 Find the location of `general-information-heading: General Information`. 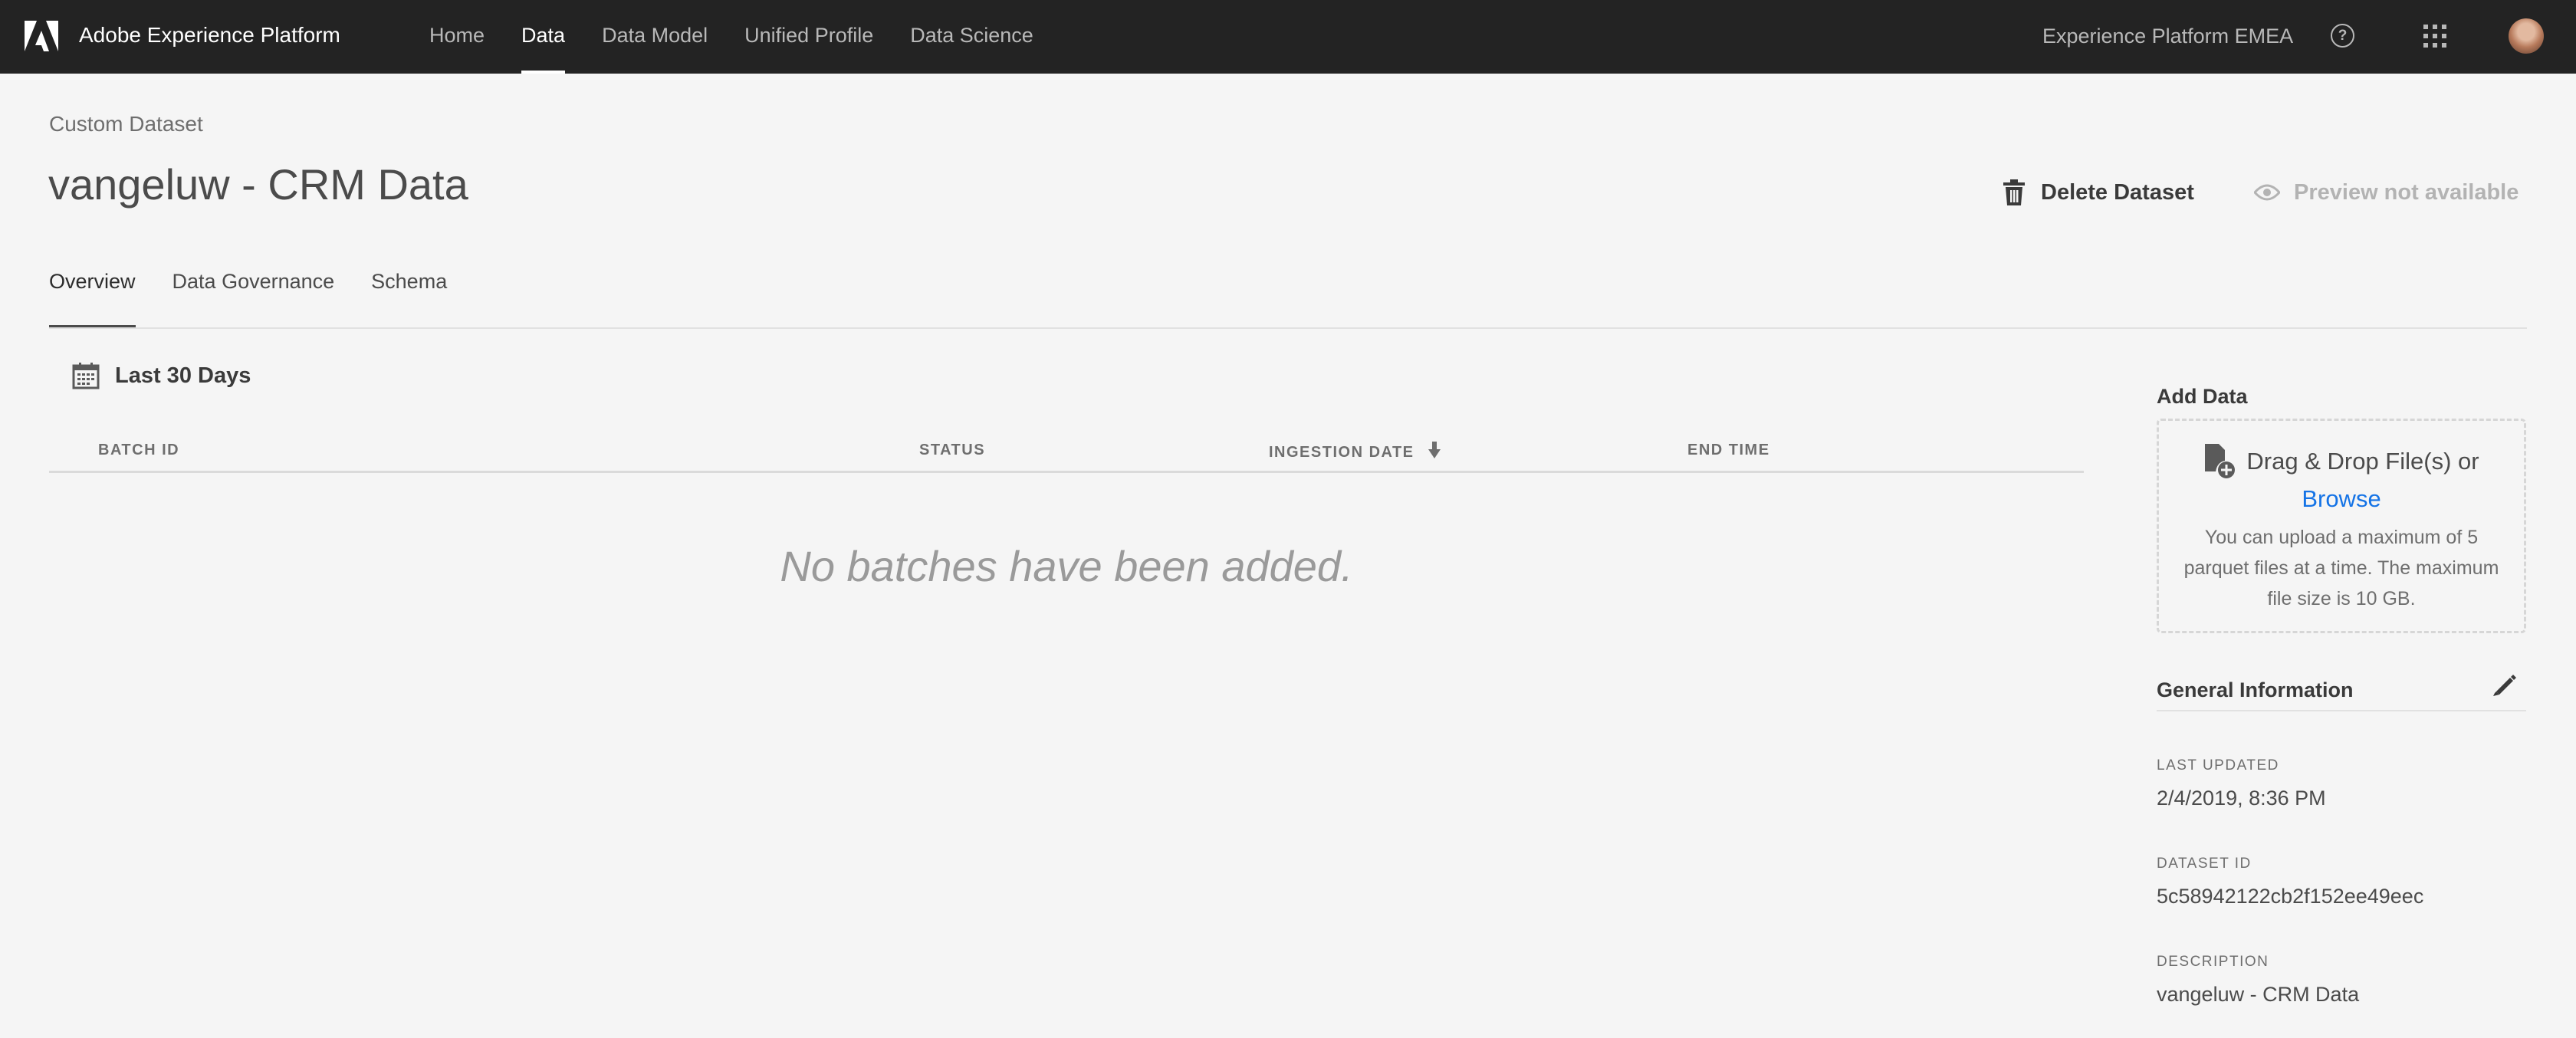

general-information-heading: General Information is located at coordinates (2255, 689).